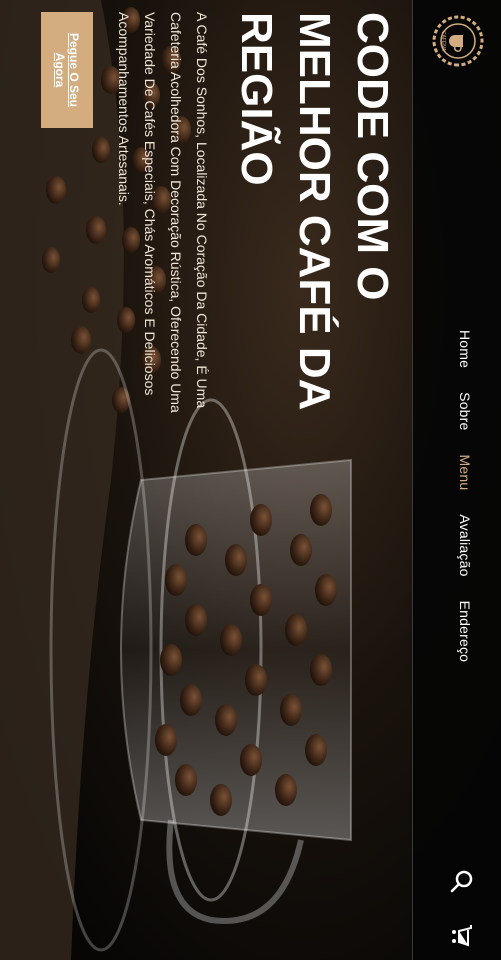 Image resolution: width=501 pixels, height=960 pixels. I want to click on svg-text: CAFÉNA, so click(443, 41).